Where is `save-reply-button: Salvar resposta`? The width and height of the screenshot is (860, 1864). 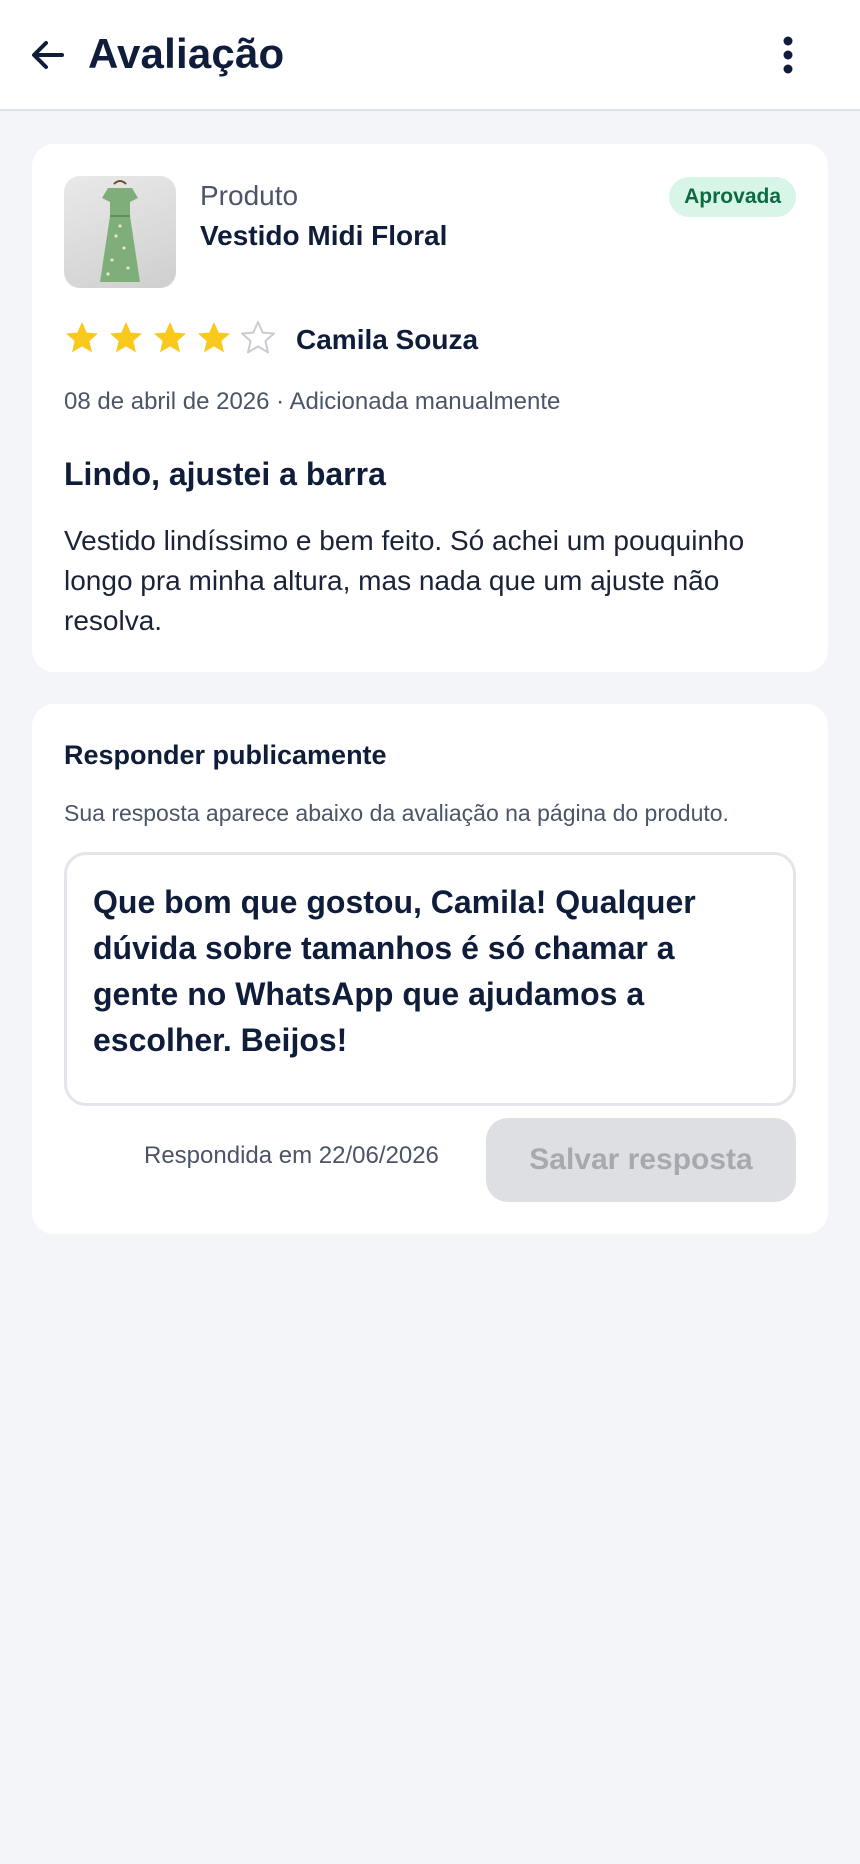
save-reply-button: Salvar resposta is located at coordinates (641, 1160).